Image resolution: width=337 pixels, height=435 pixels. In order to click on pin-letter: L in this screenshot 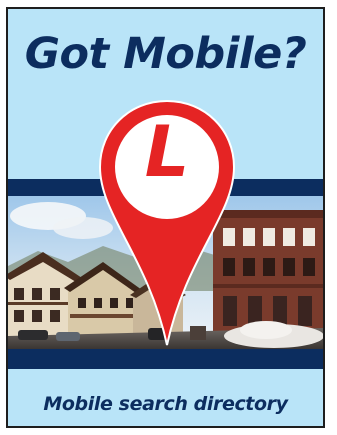, I will do `click(167, 152)`.